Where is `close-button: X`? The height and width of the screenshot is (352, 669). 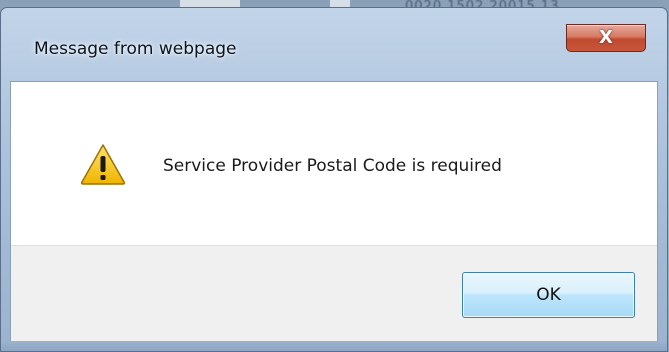 close-button: X is located at coordinates (606, 38).